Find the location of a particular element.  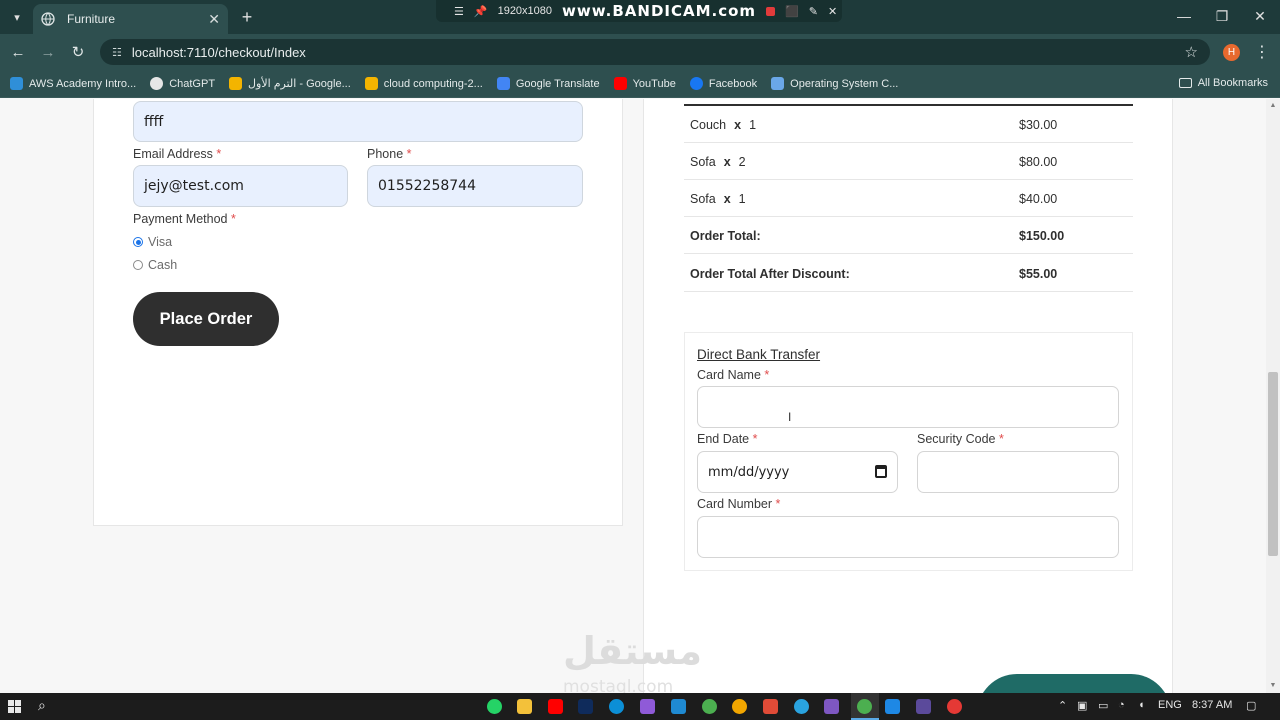

wifi-icon: ◔ is located at coordinates (1121, 705).